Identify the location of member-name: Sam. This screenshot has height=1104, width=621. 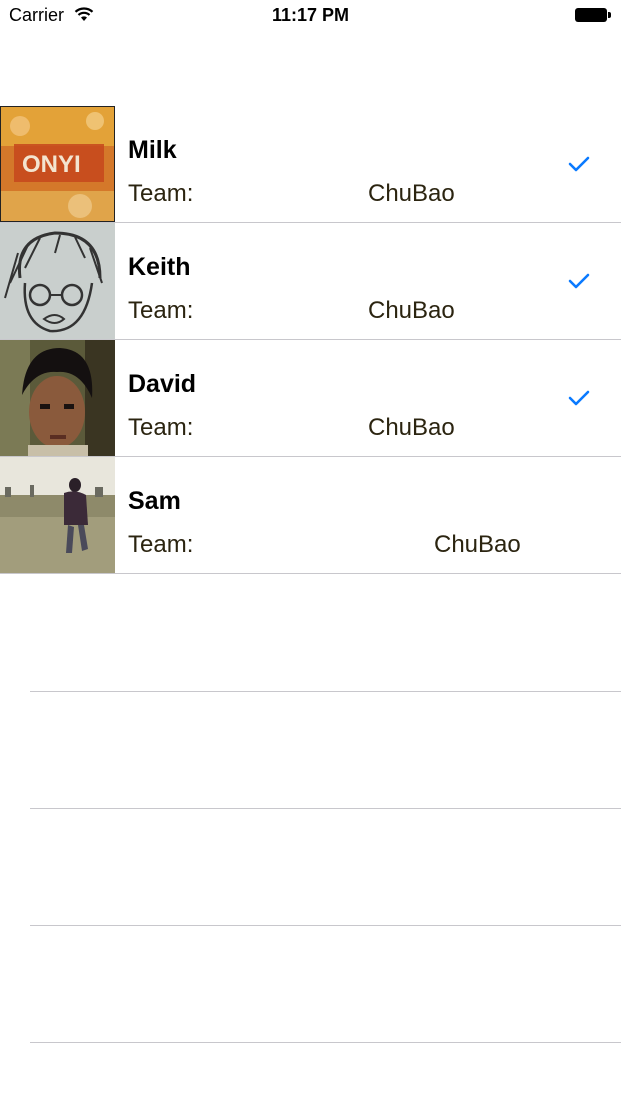
(154, 501).